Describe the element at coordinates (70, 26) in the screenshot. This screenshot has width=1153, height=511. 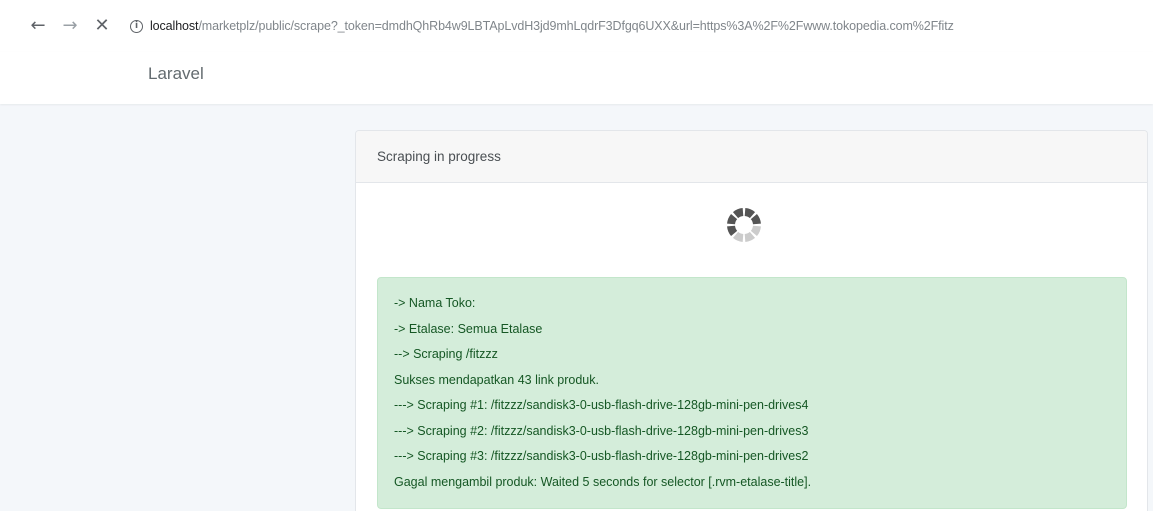
I see `forward-arrow-icon: →` at that location.